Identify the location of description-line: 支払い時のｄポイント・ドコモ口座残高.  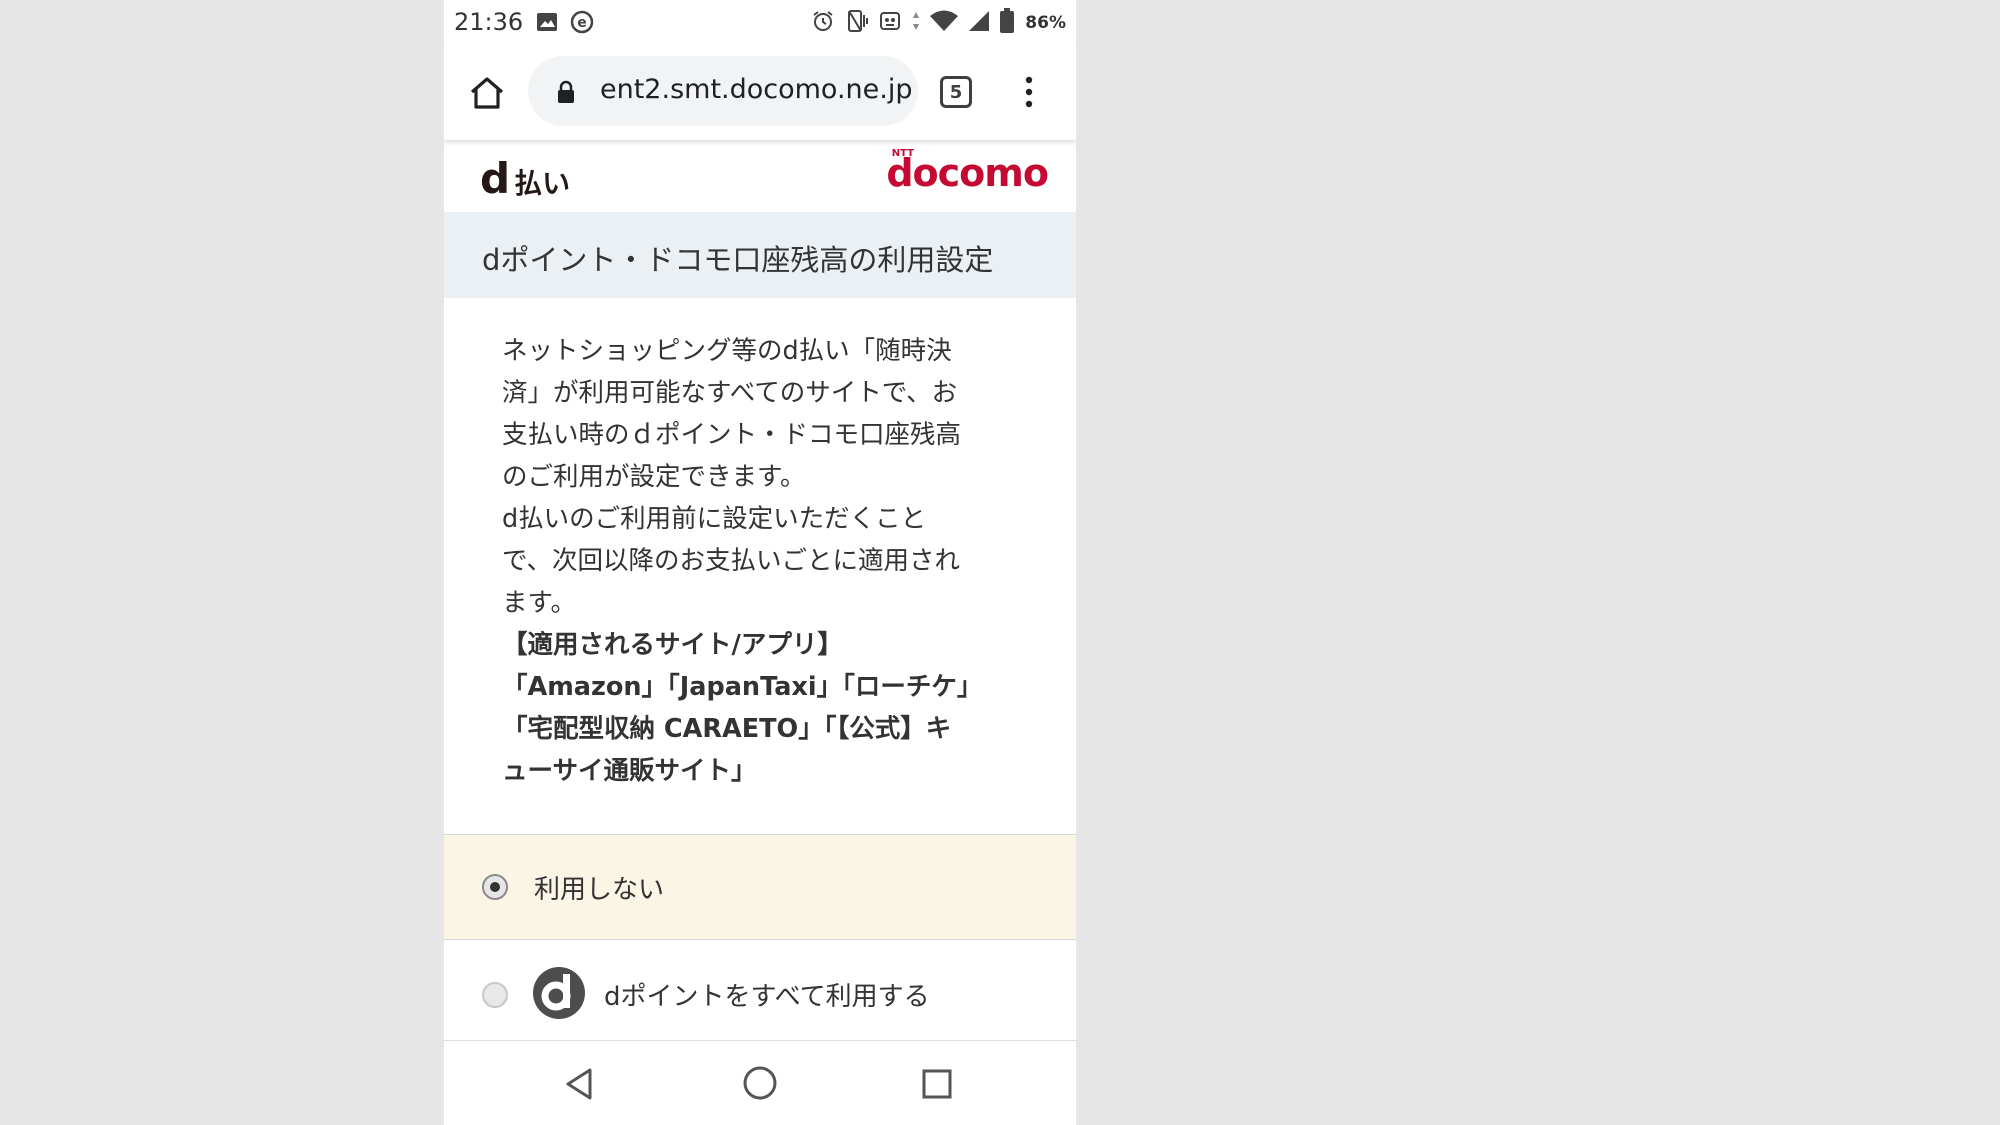
(732, 435).